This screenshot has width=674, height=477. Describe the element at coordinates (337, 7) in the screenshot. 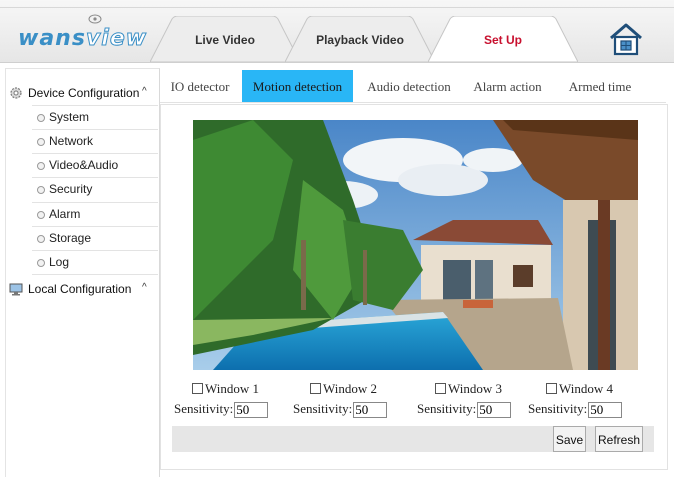

I see `header-divider` at that location.